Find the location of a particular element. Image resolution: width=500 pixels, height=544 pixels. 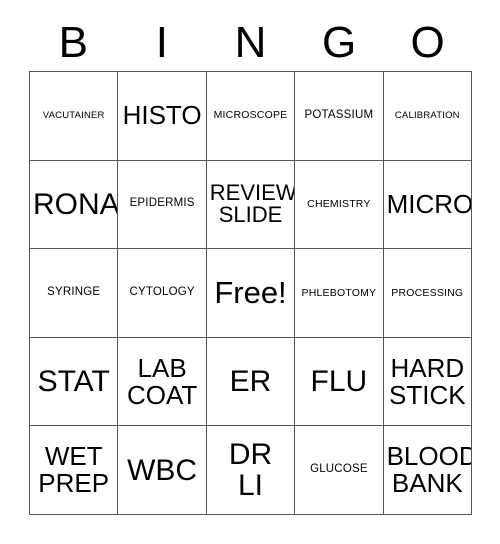

bingo-cell-label: CHEMISTRY is located at coordinates (339, 203).